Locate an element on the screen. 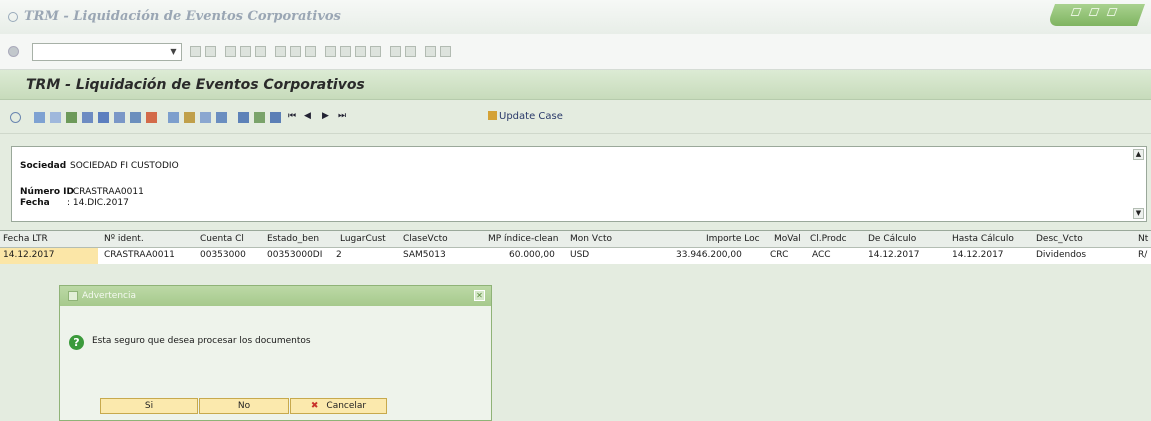 The width and height of the screenshot is (1151, 421). table-cell: SAM5013 is located at coordinates (424, 255).